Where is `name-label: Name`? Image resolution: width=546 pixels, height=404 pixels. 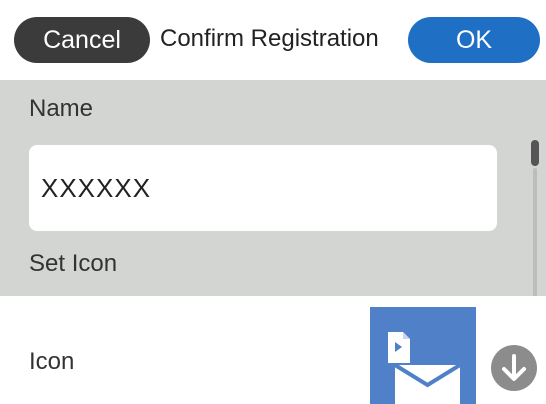 name-label: Name is located at coordinates (61, 108).